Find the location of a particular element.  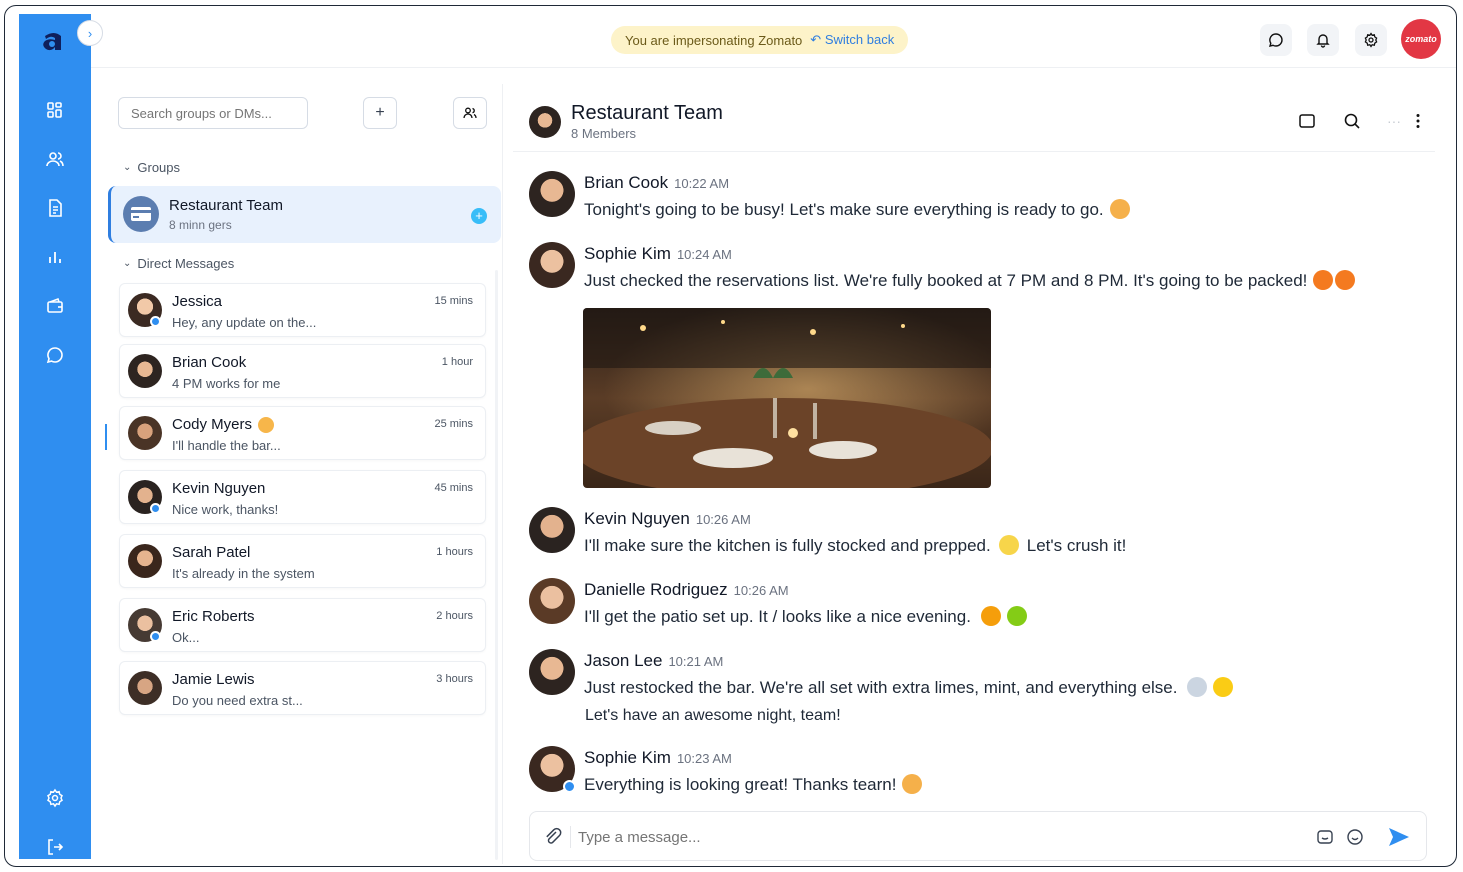

restaurant-image is located at coordinates (787, 398).